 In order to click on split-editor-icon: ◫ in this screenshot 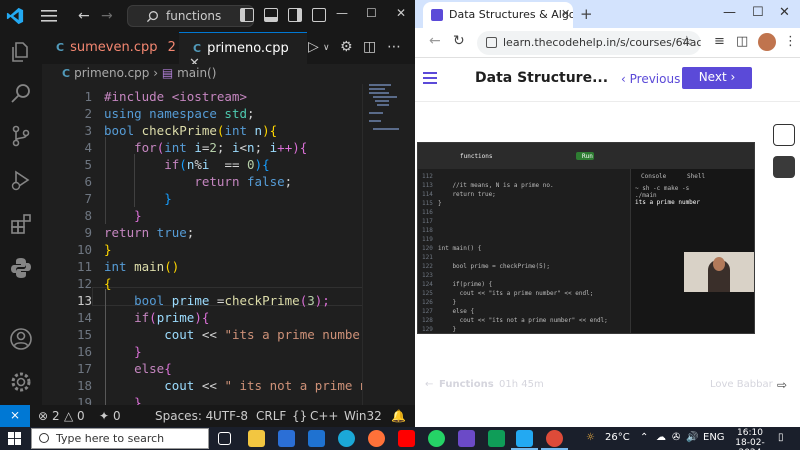, I will do `click(369, 47)`.